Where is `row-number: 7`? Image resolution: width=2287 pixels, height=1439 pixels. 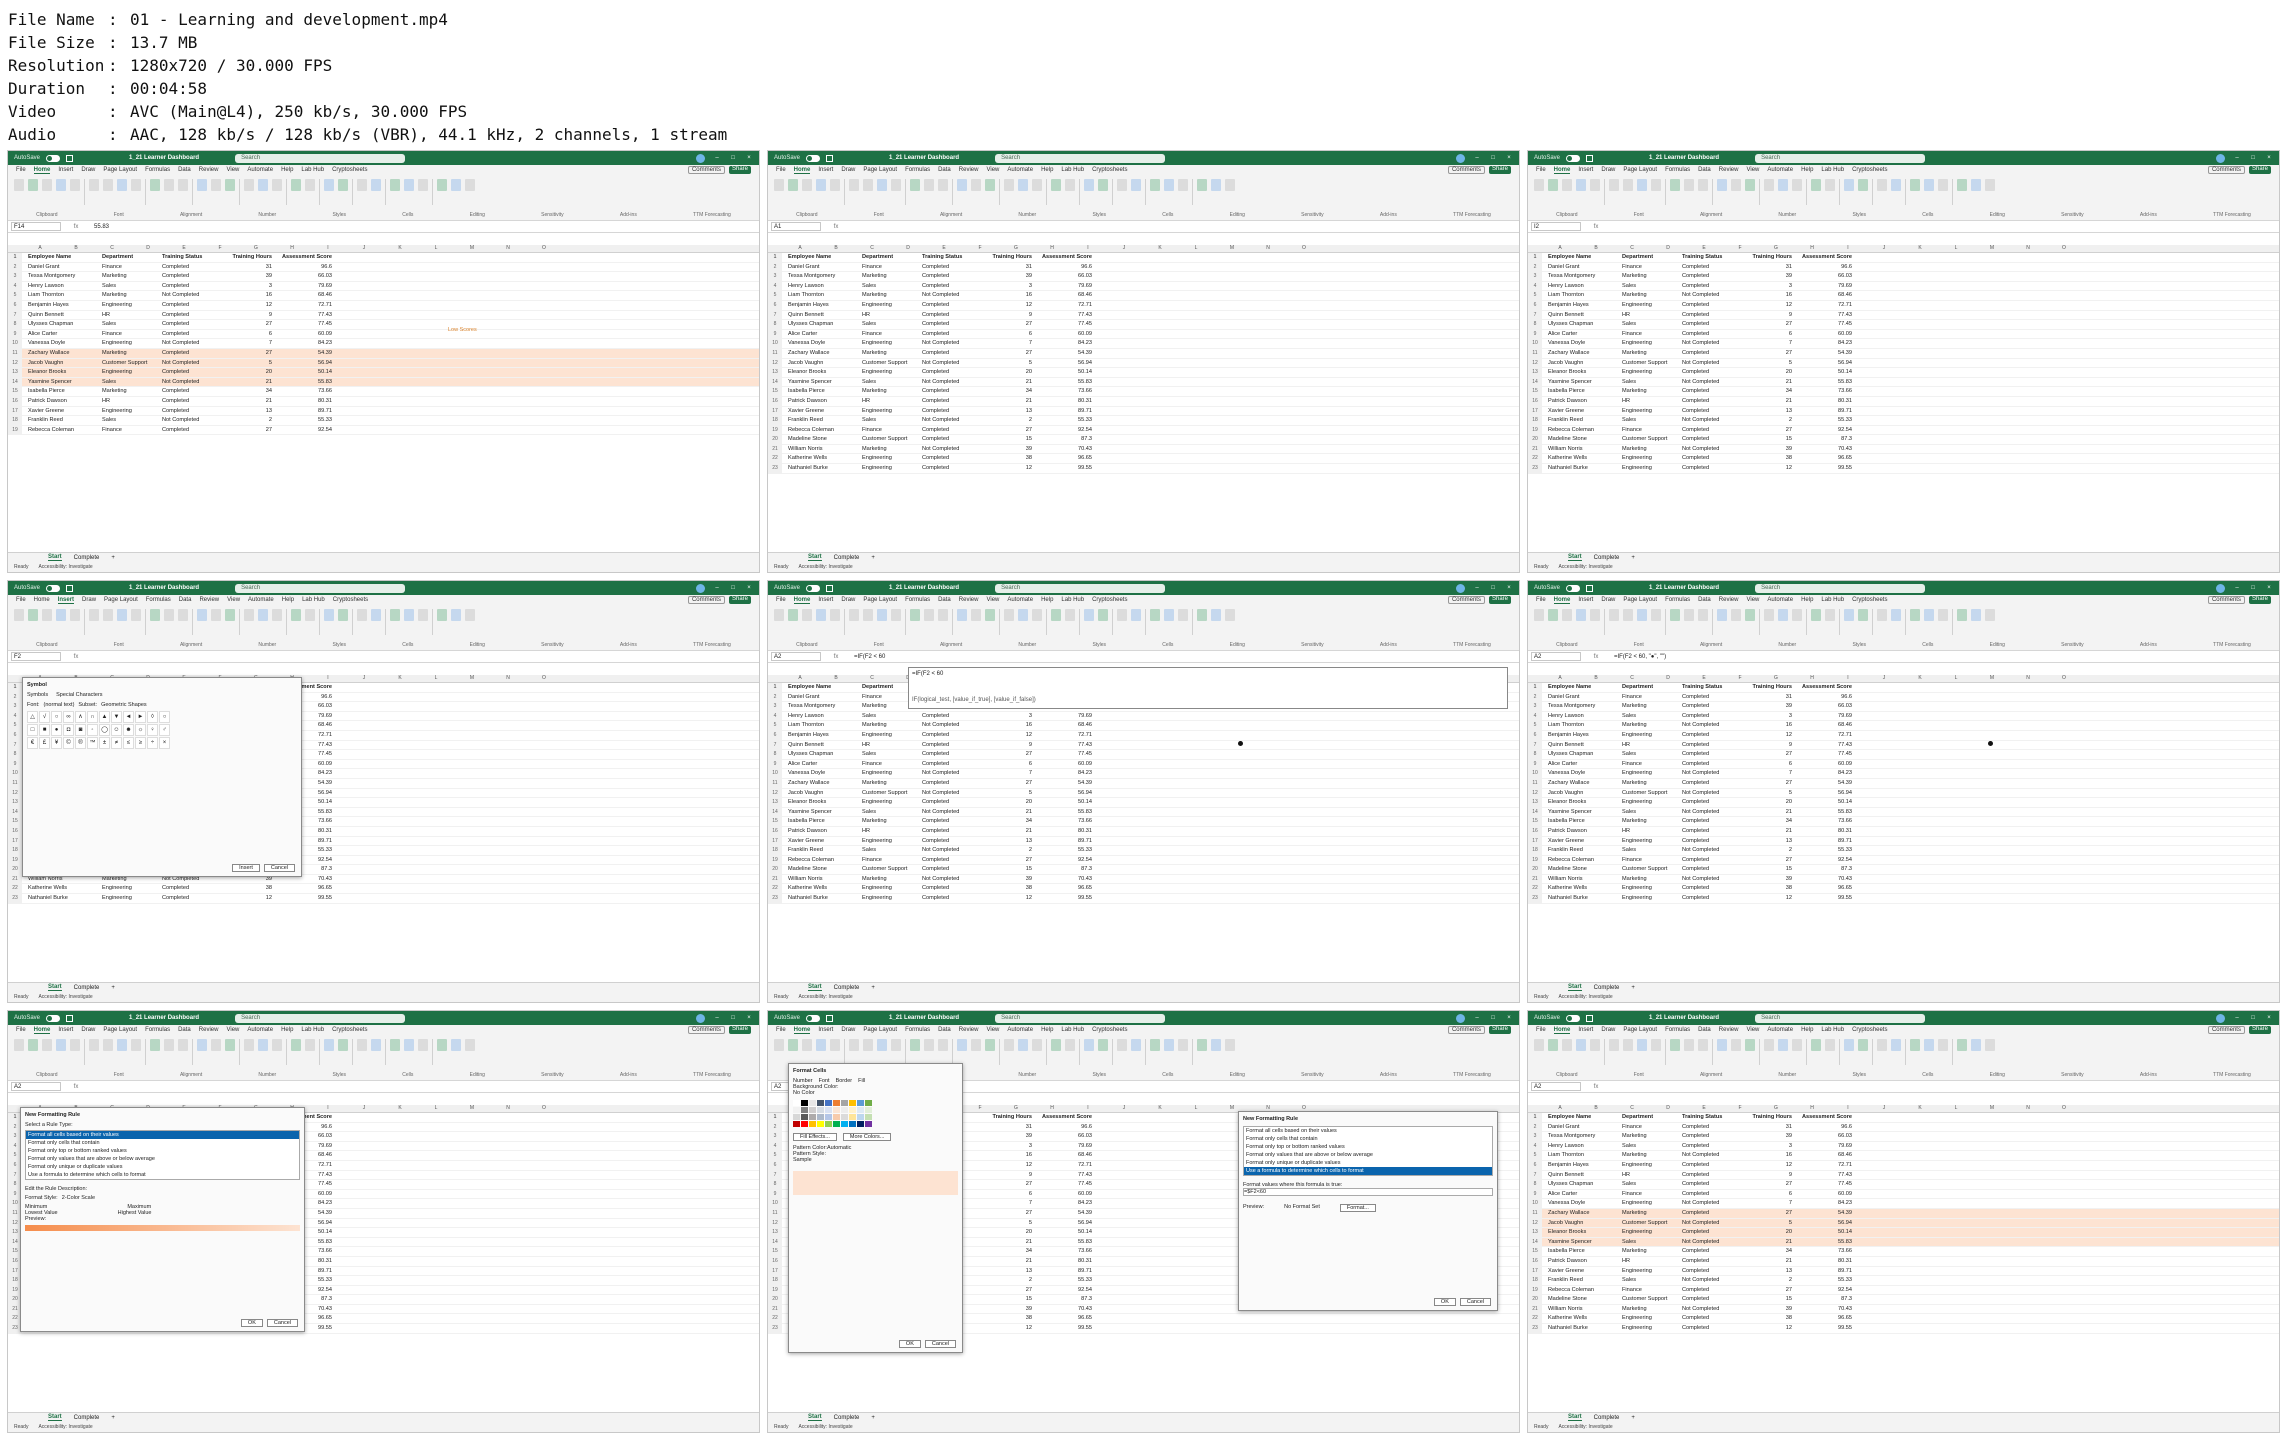 row-number: 7 is located at coordinates (15, 315).